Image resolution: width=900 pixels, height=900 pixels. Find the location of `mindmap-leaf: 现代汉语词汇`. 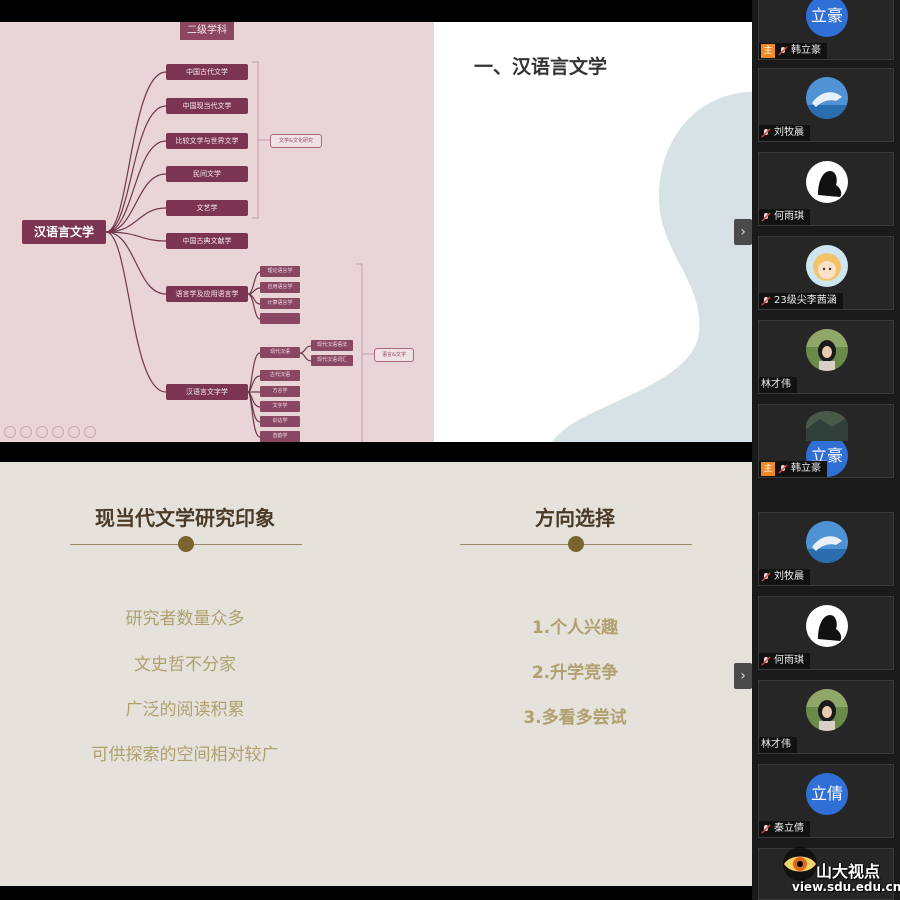

mindmap-leaf: 现代汉语词汇 is located at coordinates (332, 360).